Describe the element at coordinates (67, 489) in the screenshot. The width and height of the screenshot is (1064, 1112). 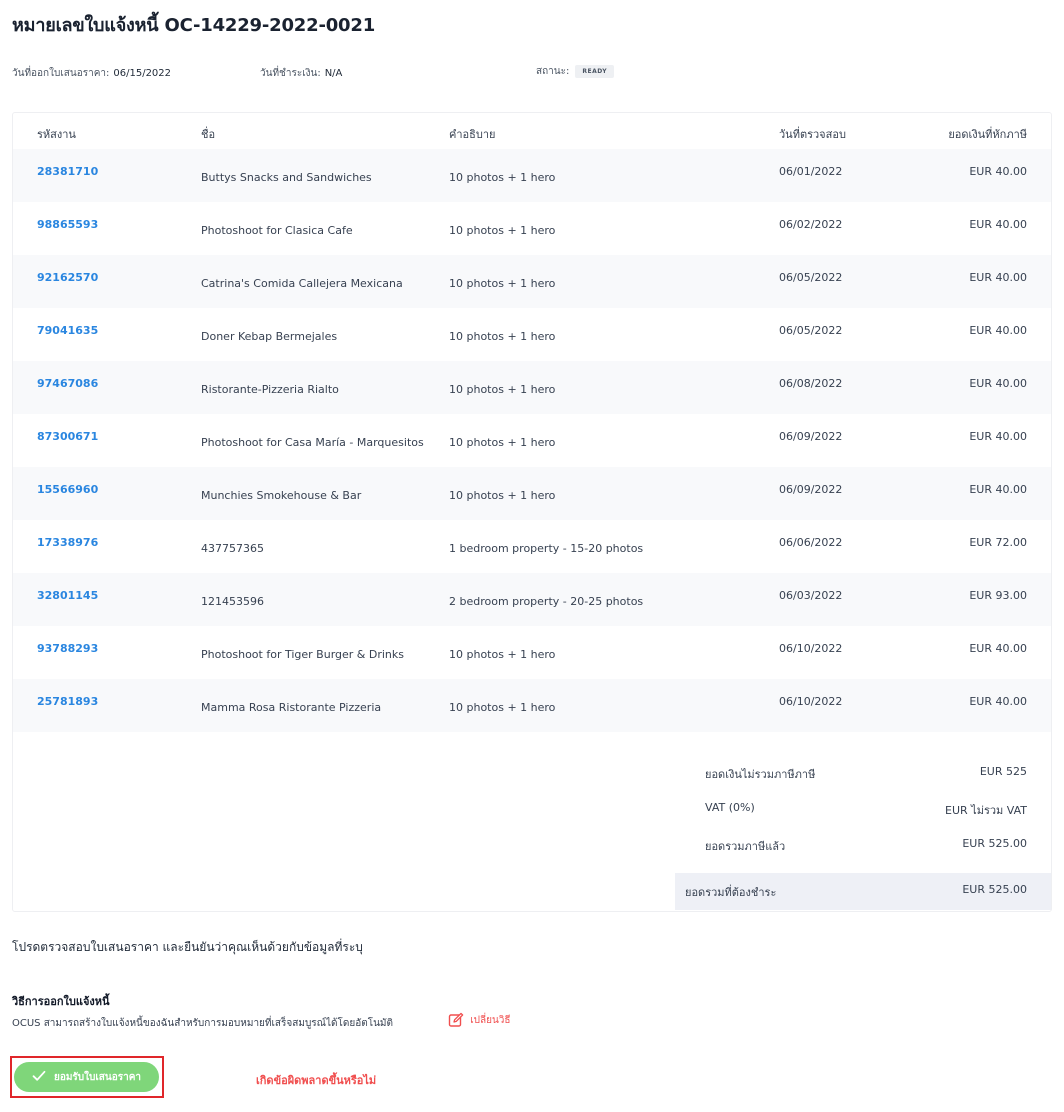
I see `job-id-link: 15566960` at that location.